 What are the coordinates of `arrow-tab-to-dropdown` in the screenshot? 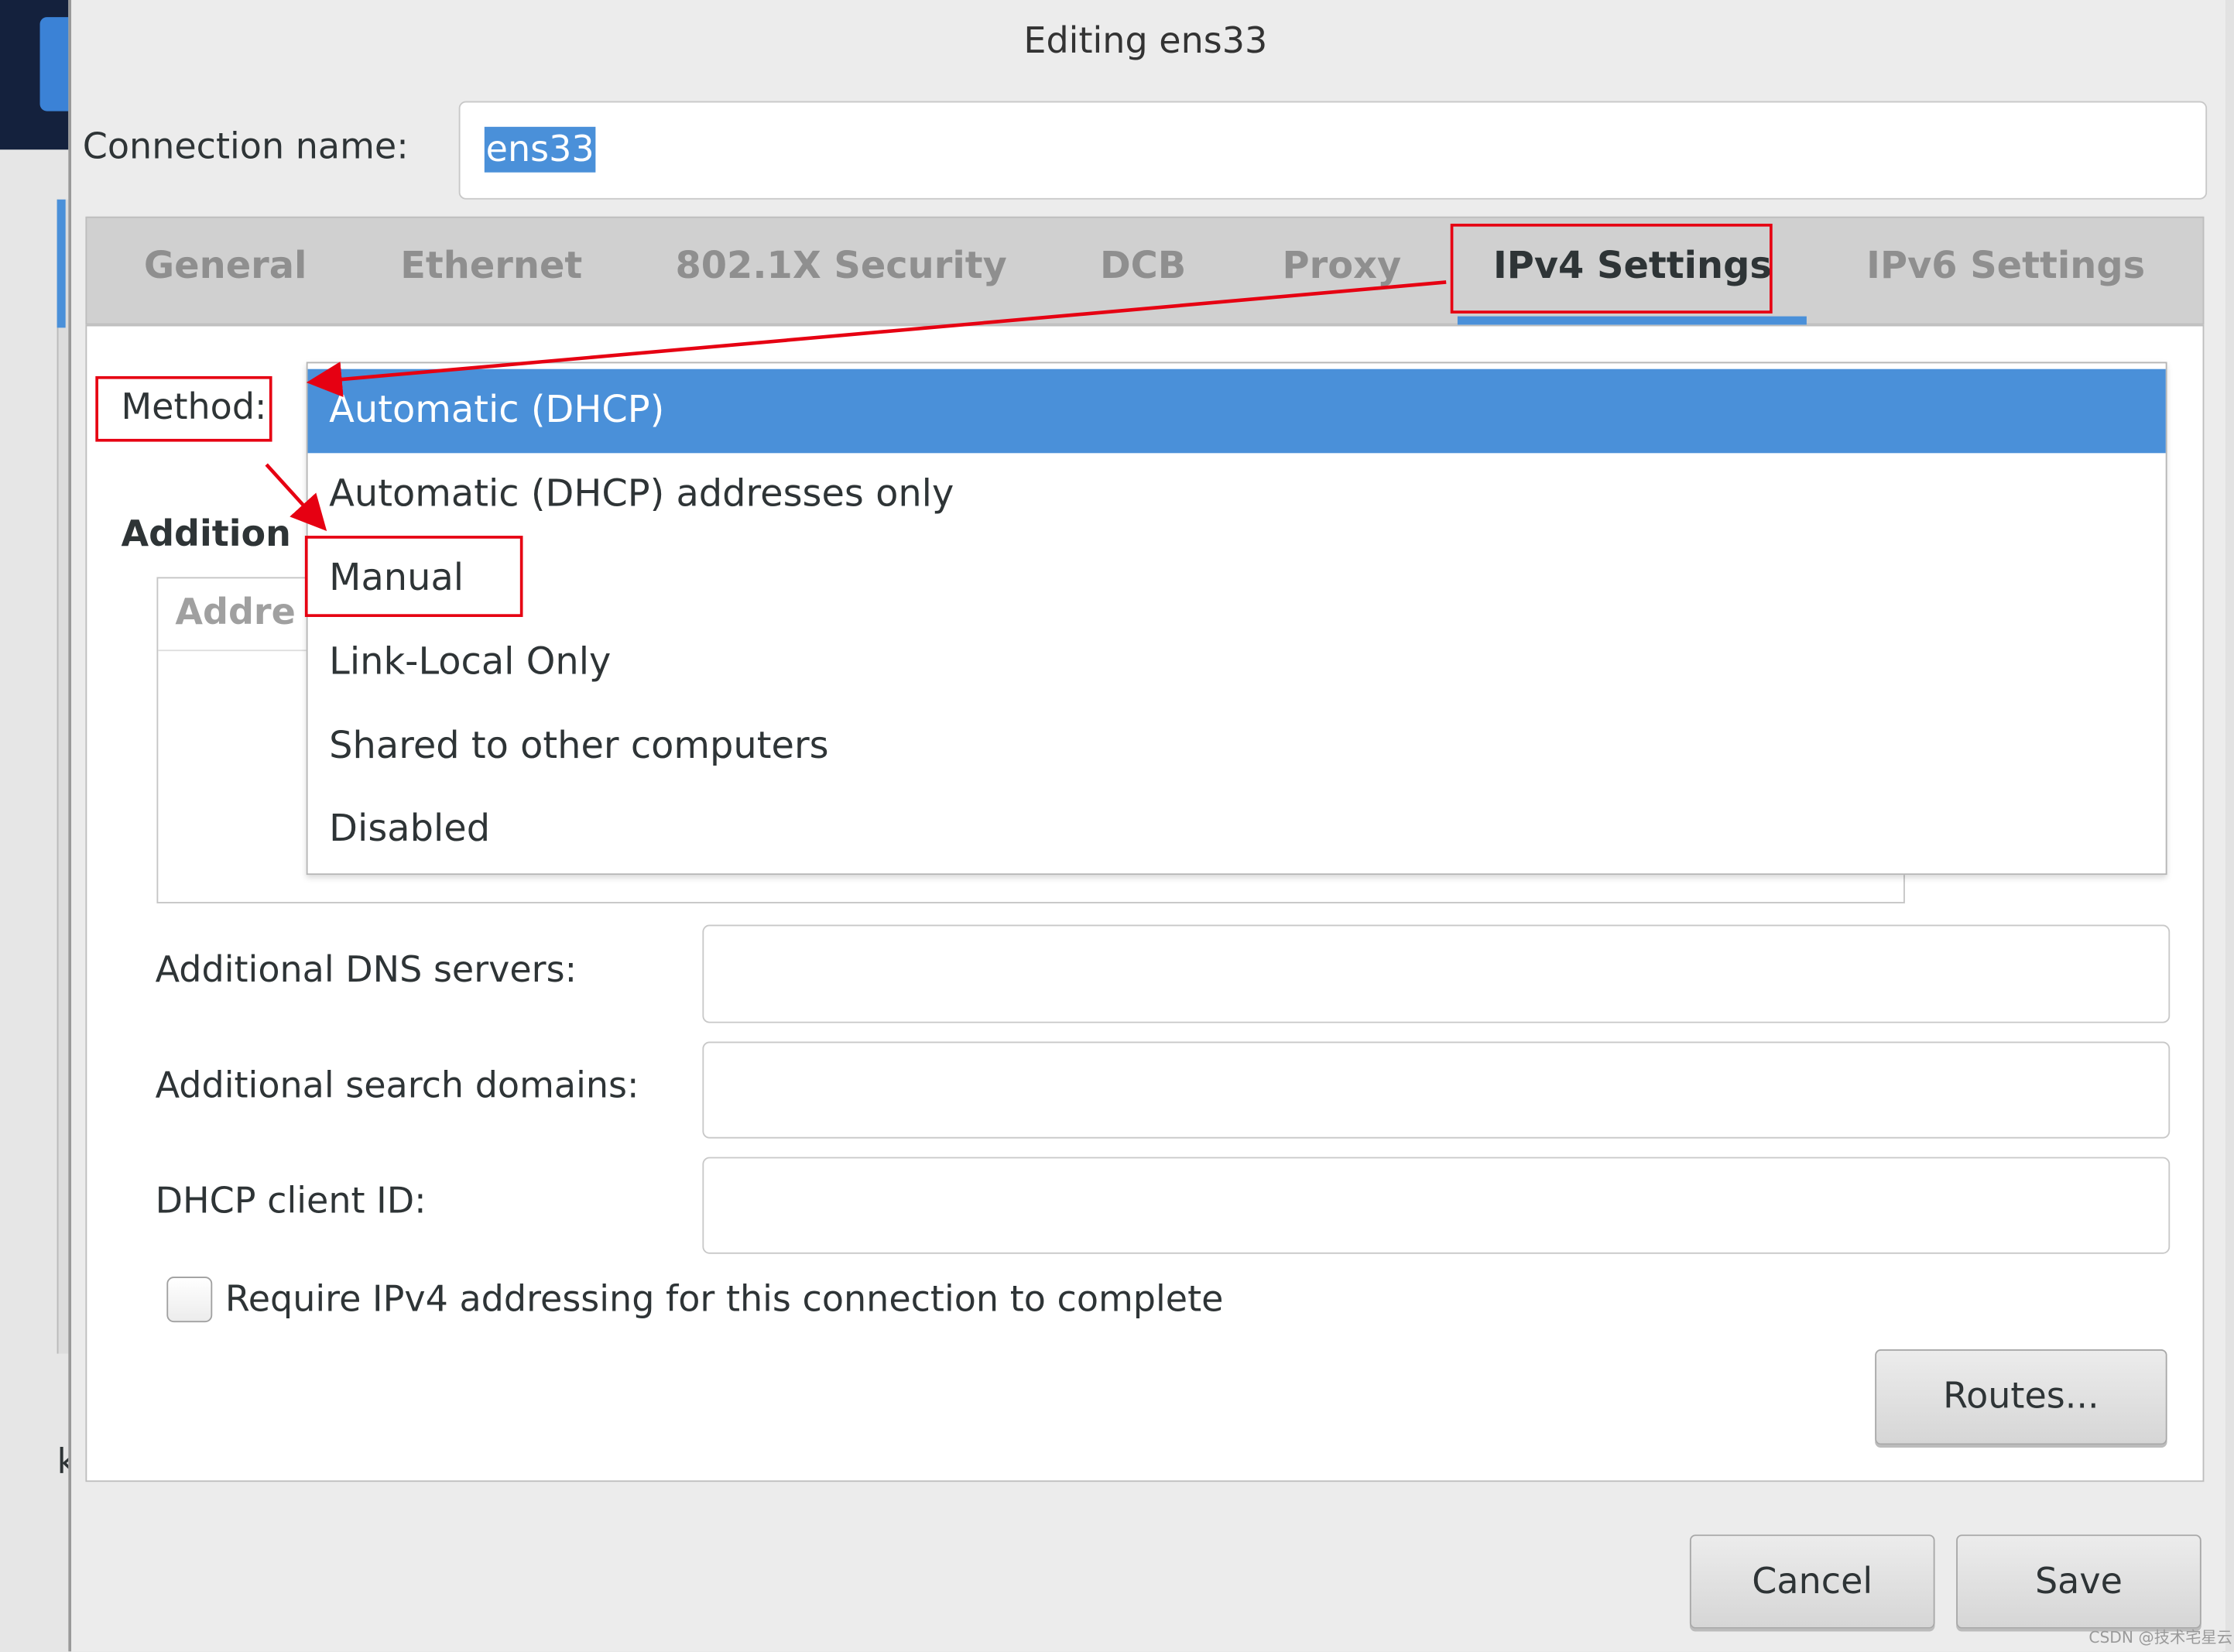 It's located at (876, 338).